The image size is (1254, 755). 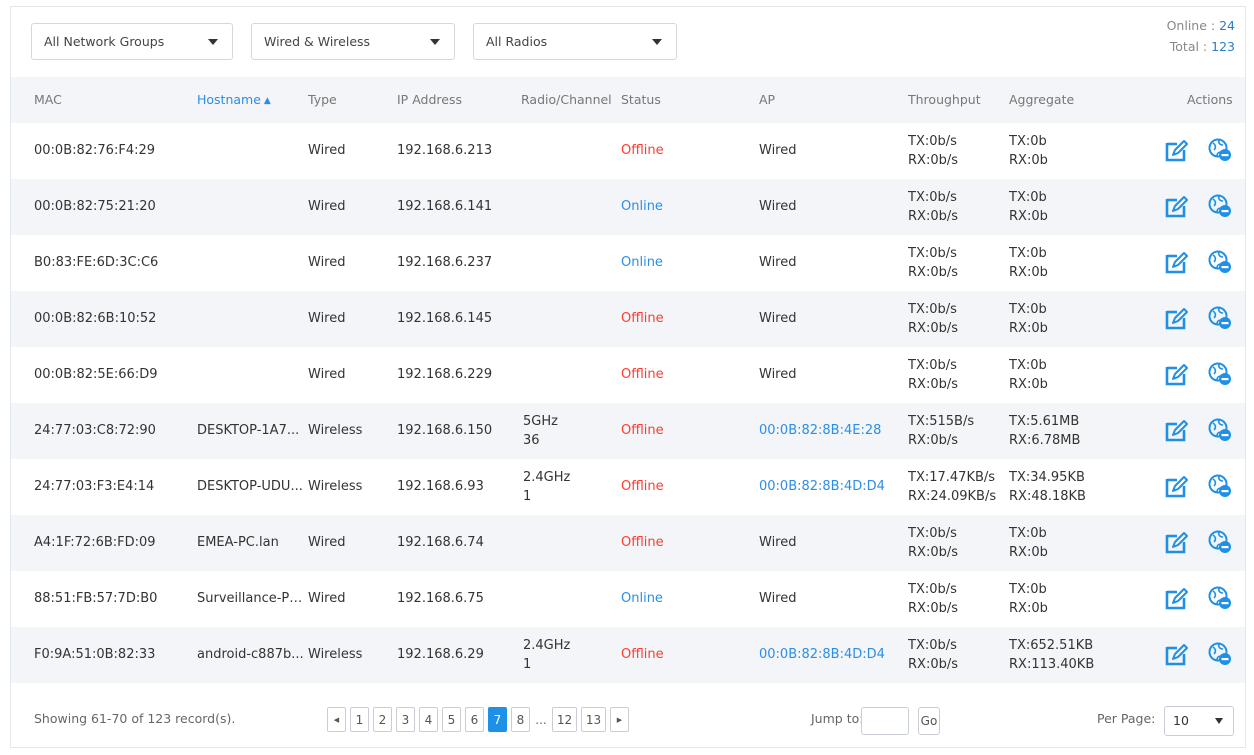 I want to click on column-hostname: Hostname ▲, so click(x=234, y=100).